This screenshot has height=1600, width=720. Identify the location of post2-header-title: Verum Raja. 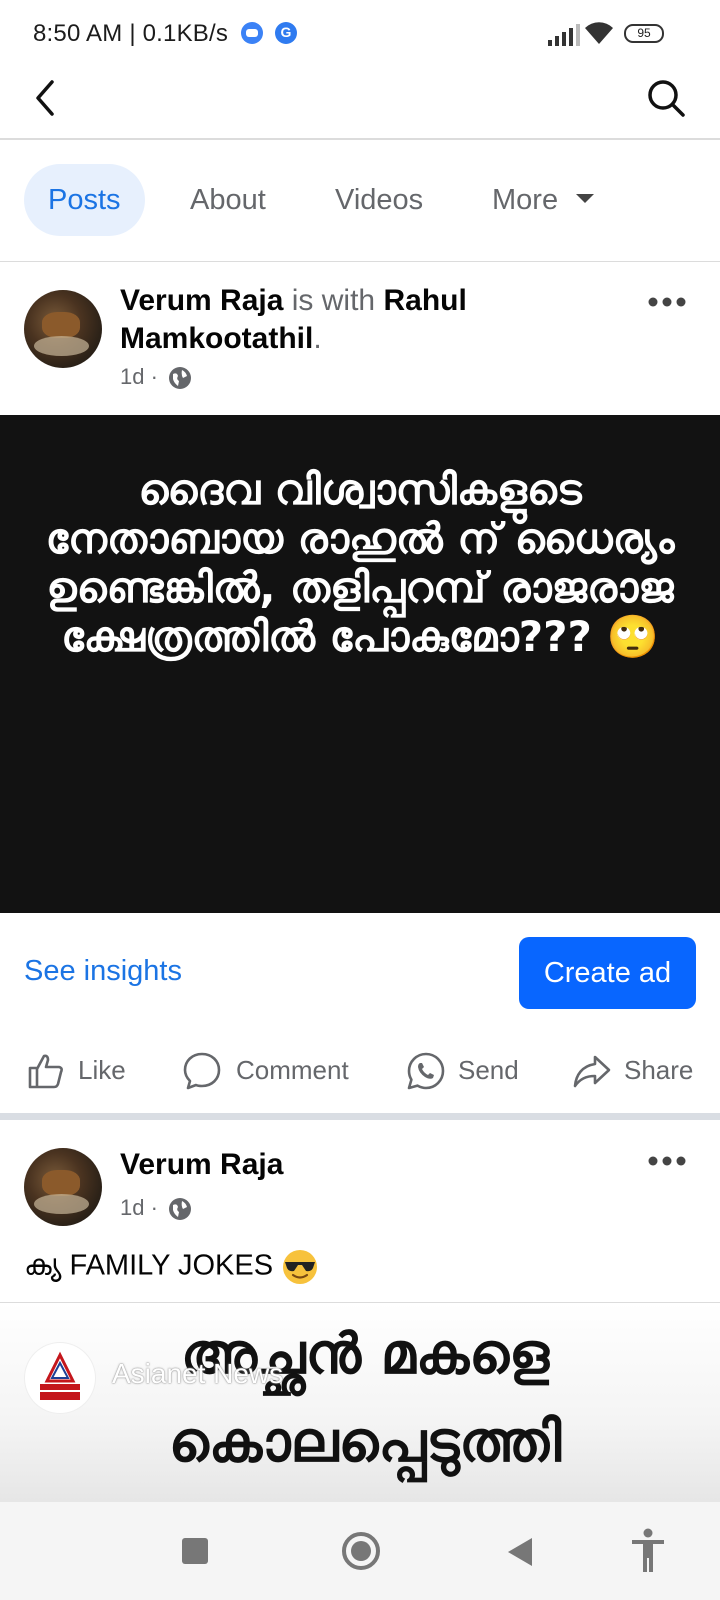
(201, 1165).